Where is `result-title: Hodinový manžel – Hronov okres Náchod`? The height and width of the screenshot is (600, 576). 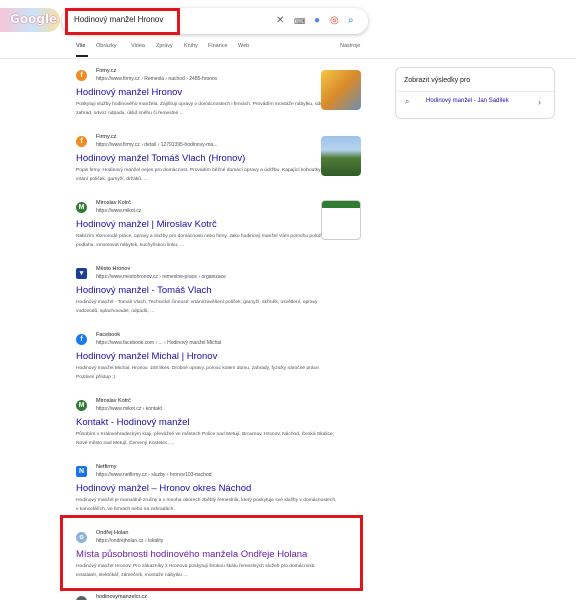
result-title: Hodinový manžel – Hronov okres Náchod is located at coordinates (163, 488).